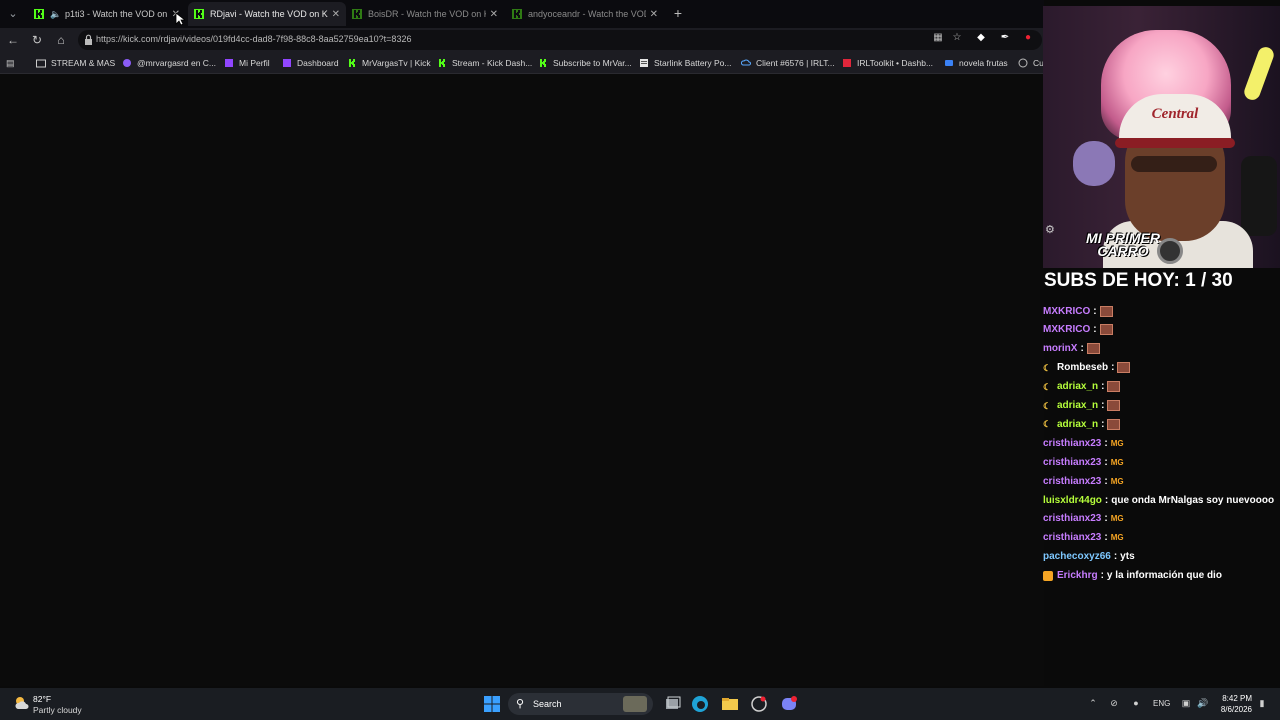  I want to click on chat-message: ☾ adriax_n:, so click(1082, 424).